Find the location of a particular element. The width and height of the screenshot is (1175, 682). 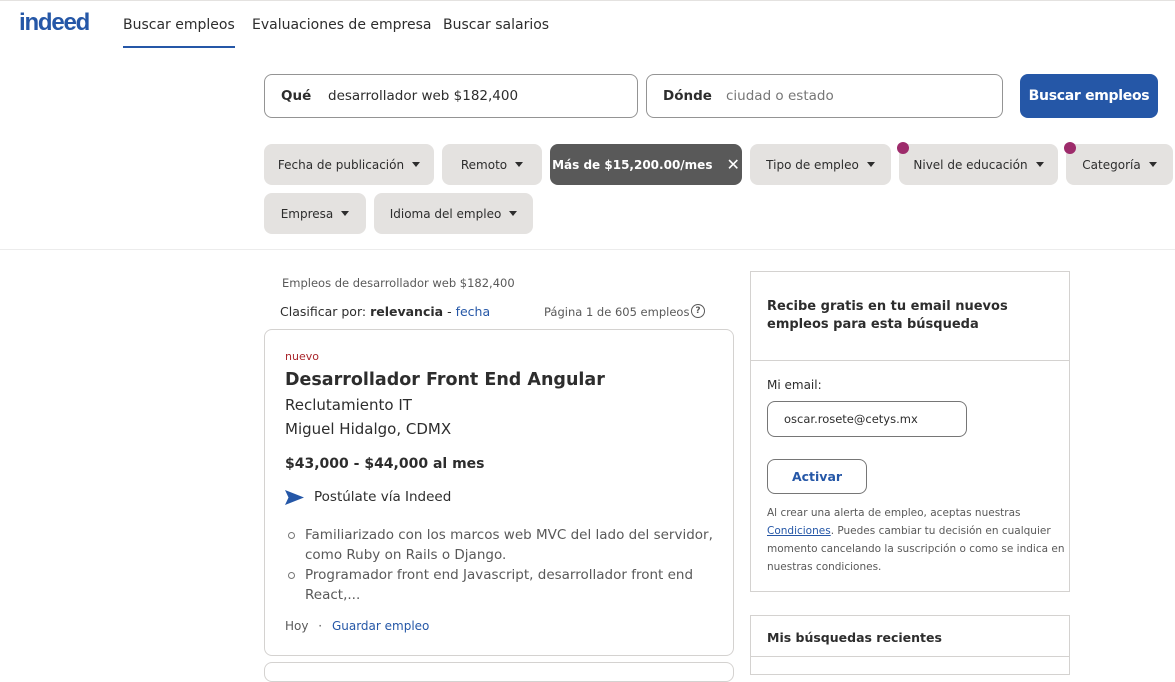

next-job-card is located at coordinates (499, 672).